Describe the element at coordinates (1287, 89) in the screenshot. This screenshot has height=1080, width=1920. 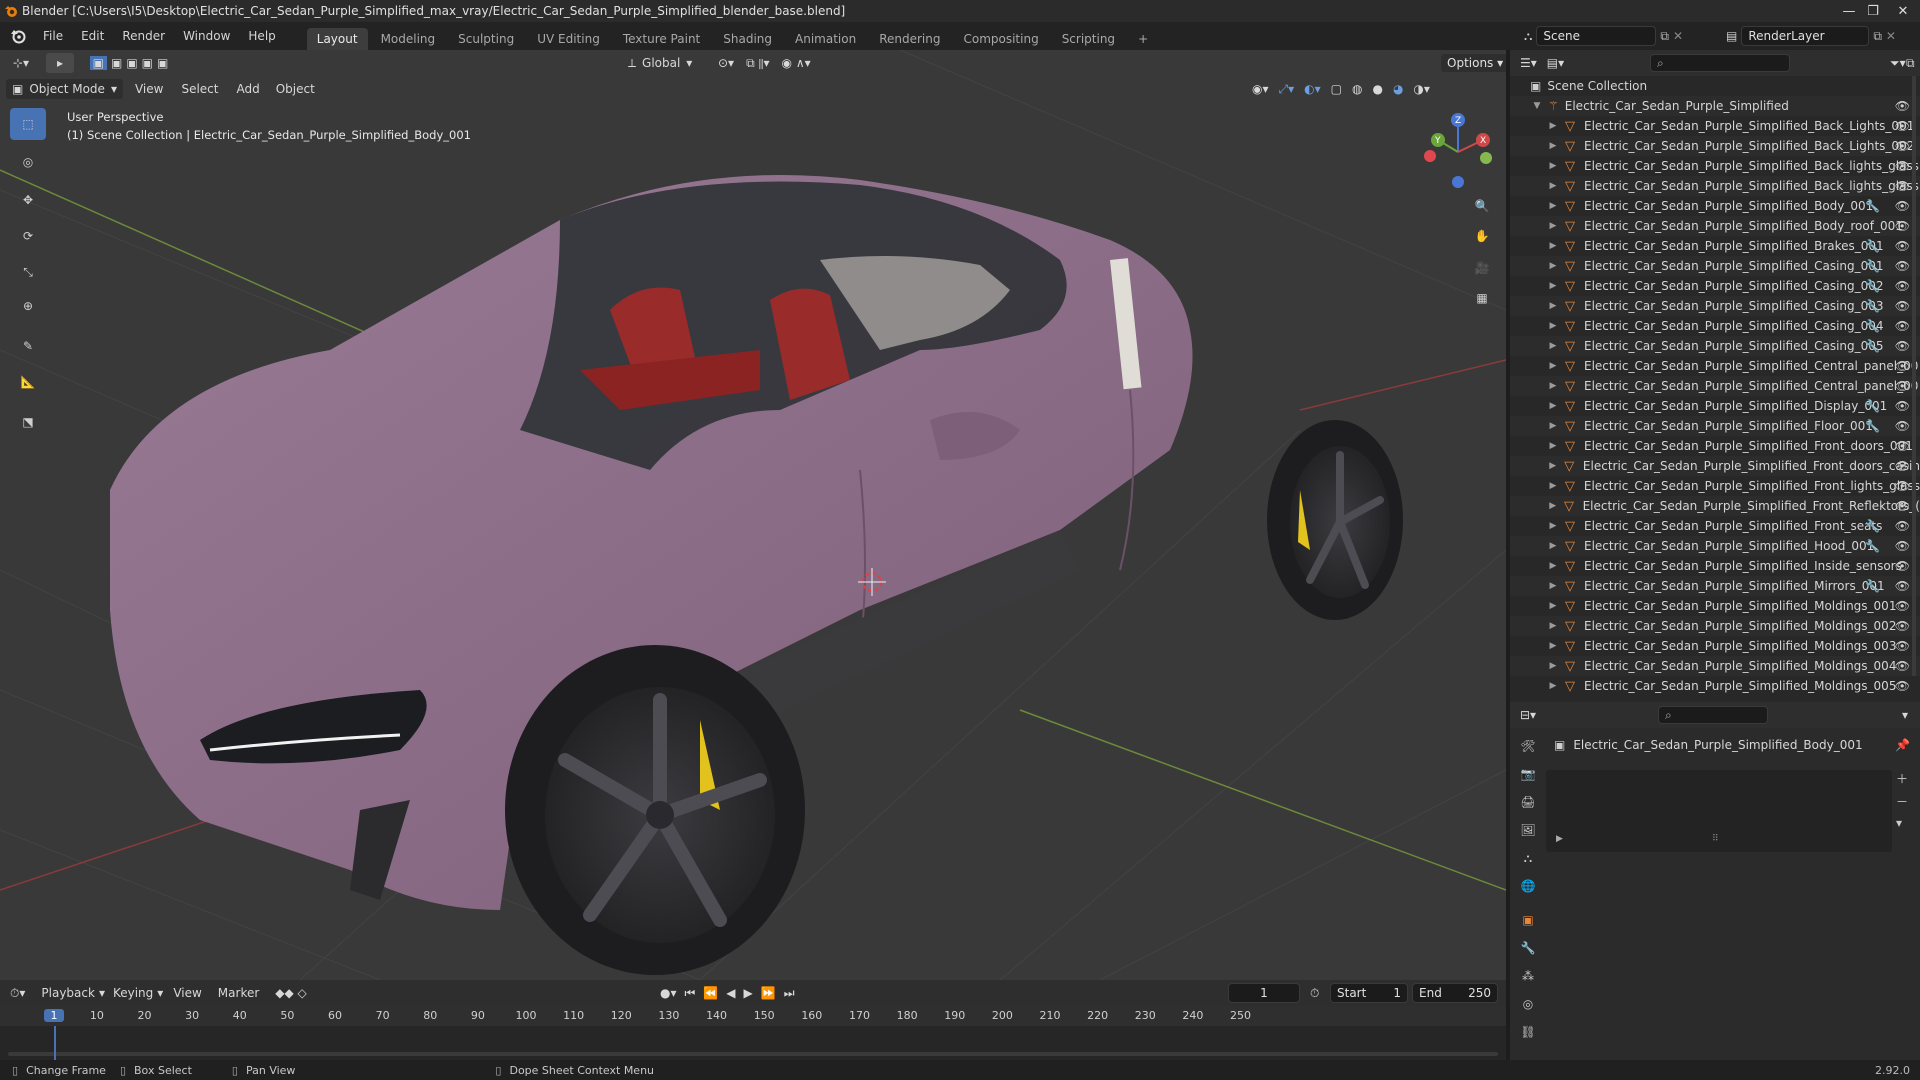
I see `gizmo-toggle-icon: ⤢▾` at that location.